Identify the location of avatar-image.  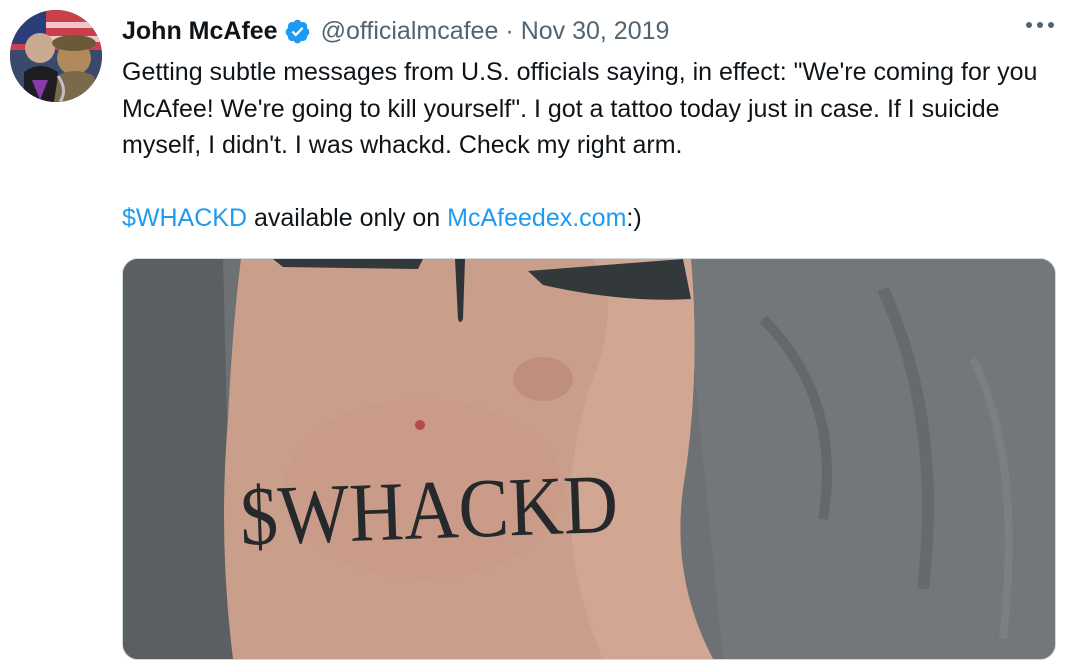
(56, 56).